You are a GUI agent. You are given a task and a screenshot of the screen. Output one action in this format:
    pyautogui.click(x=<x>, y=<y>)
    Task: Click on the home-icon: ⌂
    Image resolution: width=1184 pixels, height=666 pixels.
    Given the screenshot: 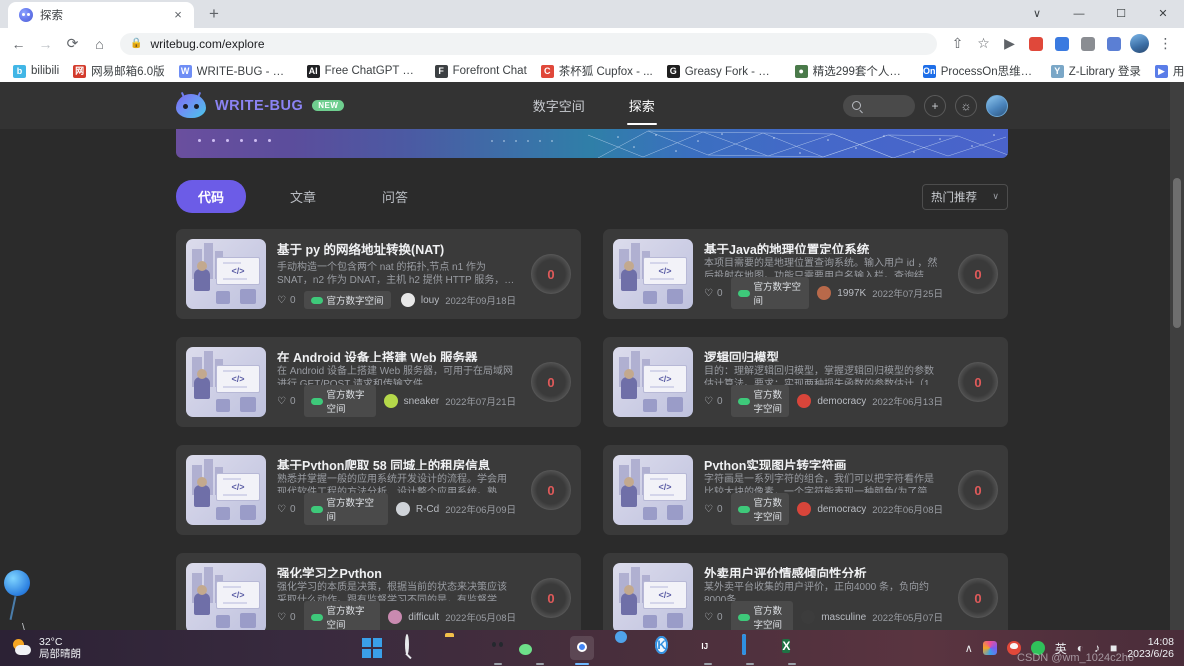 What is the action you would take?
    pyautogui.click(x=99, y=43)
    